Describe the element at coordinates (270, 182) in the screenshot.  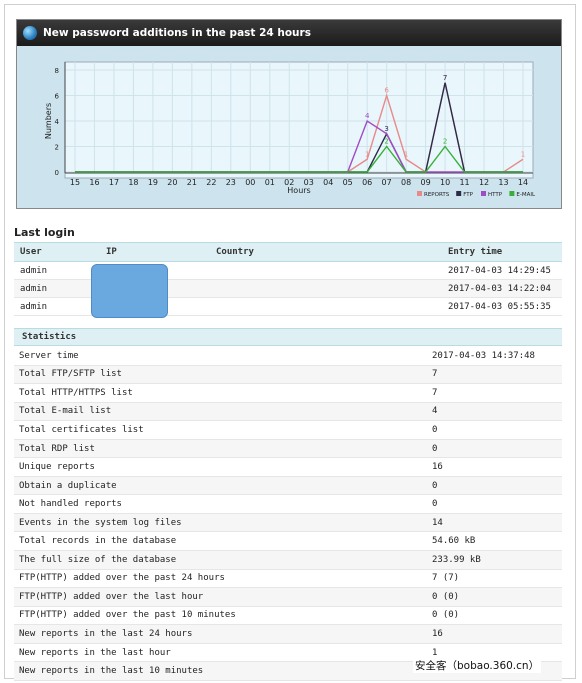
I see `x-tick-label: 01` at that location.